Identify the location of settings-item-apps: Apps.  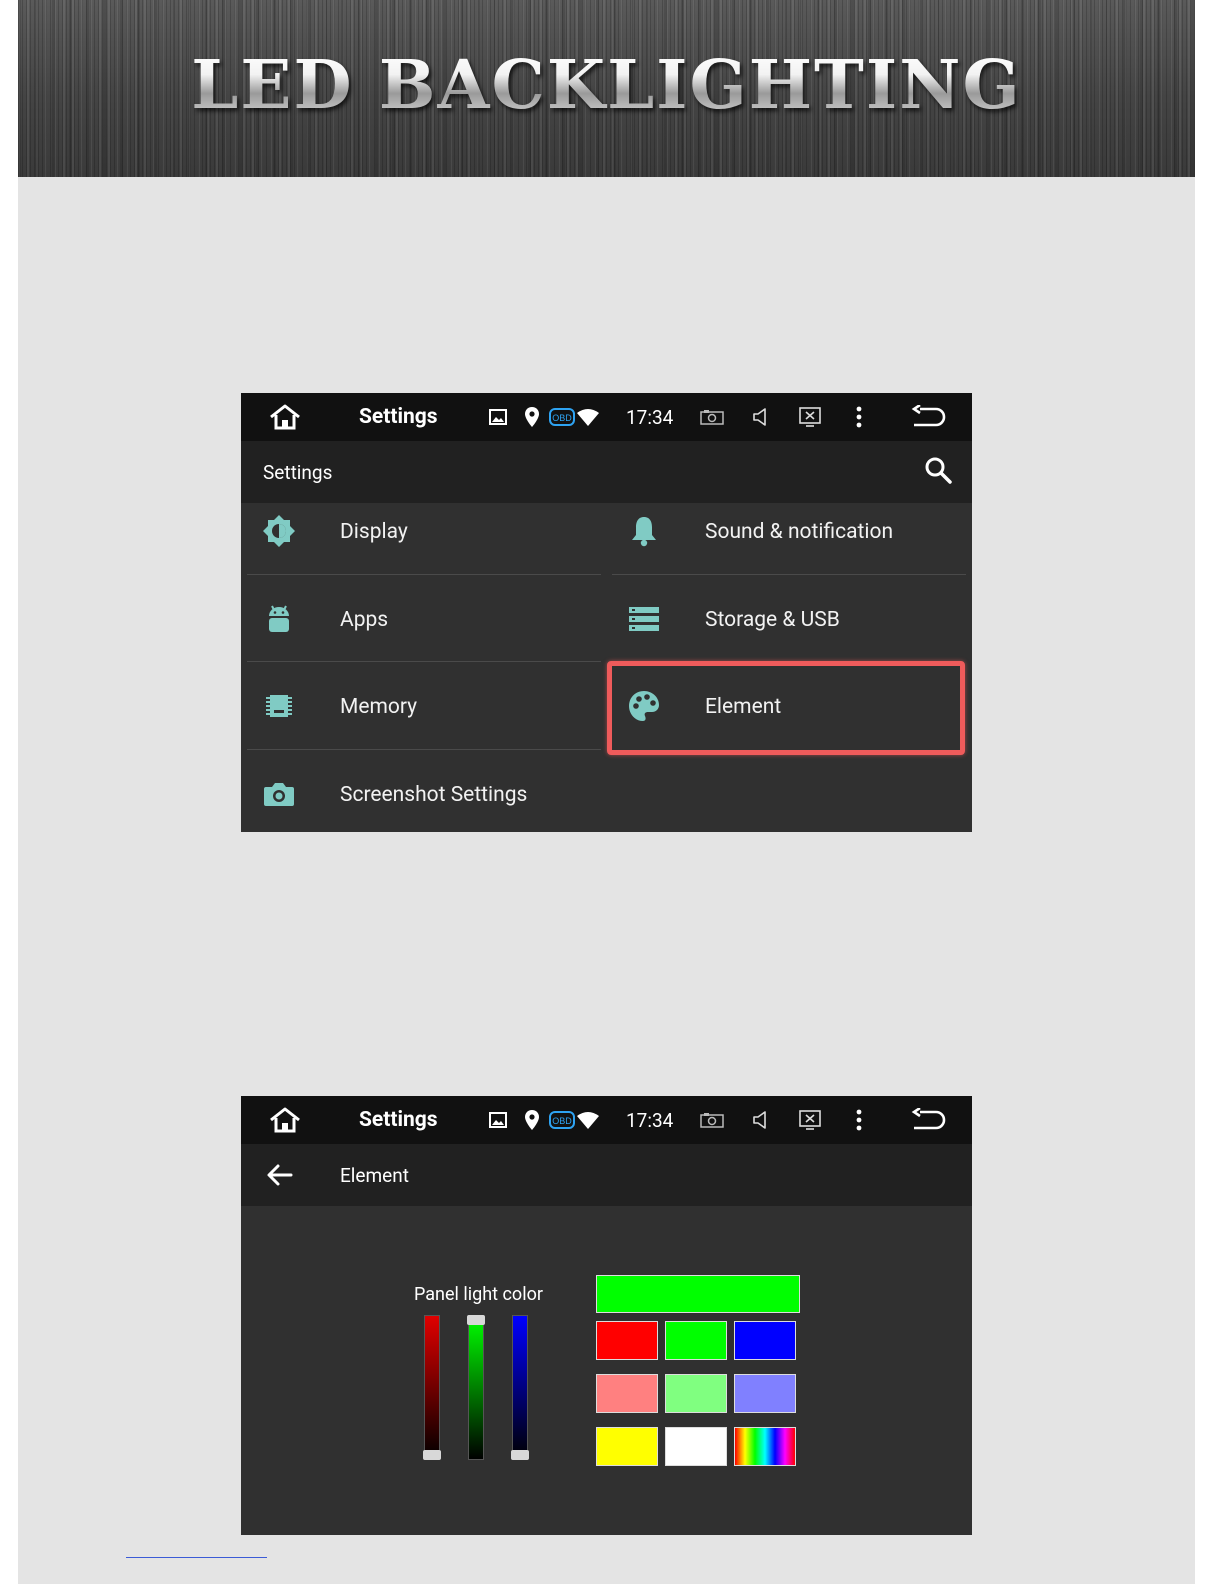
(423, 620).